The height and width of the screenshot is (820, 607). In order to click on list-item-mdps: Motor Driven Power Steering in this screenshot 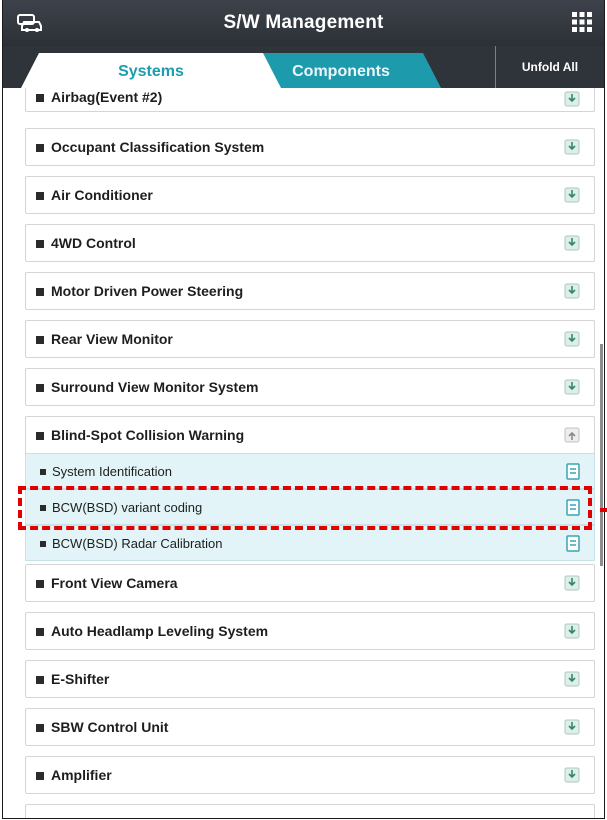, I will do `click(310, 291)`.